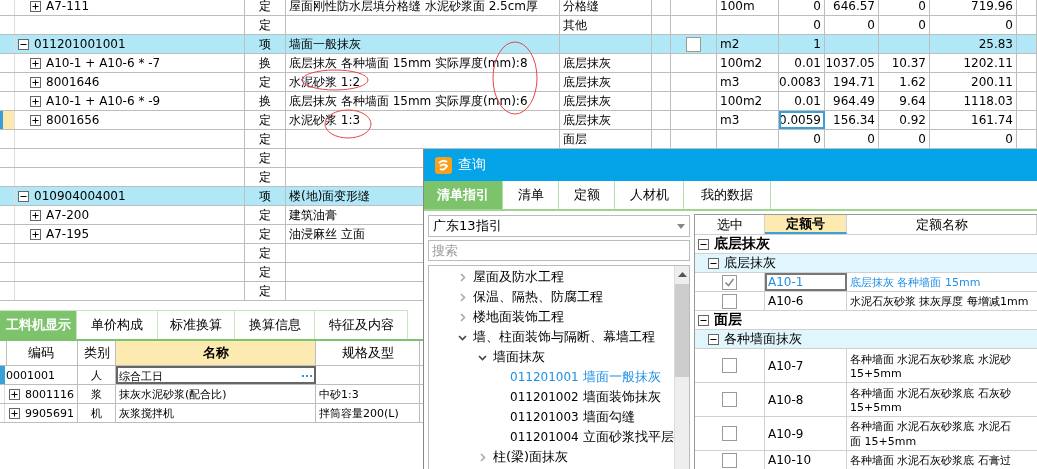  I want to click on table-cell: 水泥砂浆 1:2, so click(423, 82).